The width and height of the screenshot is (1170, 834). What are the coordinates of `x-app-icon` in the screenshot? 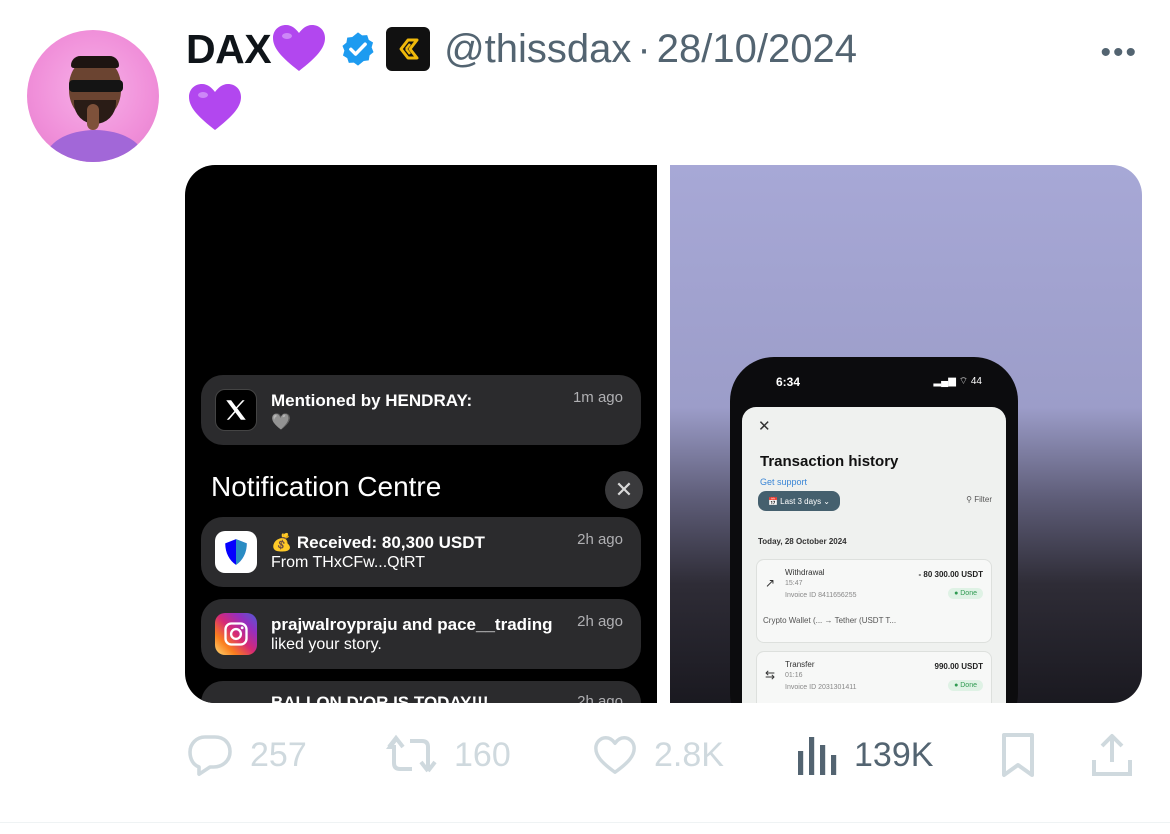 It's located at (236, 410).